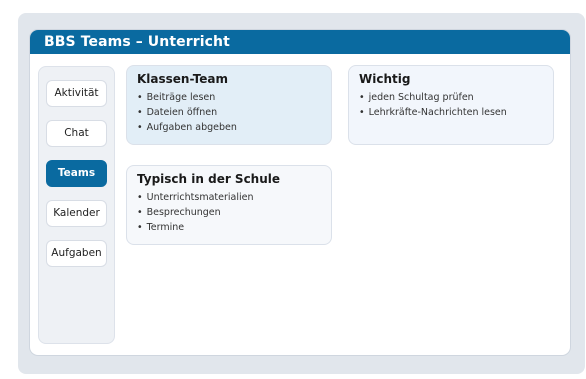 The width and height of the screenshot is (586, 379). I want to click on list-item: jeden Schultag prüfen, so click(451, 97).